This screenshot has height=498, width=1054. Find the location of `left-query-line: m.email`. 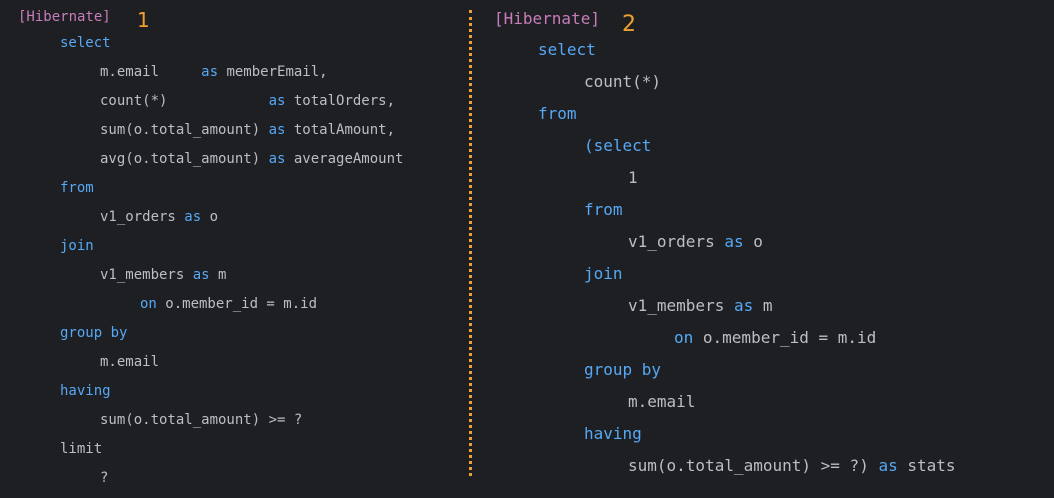

left-query-line: m.email is located at coordinates (129, 362).